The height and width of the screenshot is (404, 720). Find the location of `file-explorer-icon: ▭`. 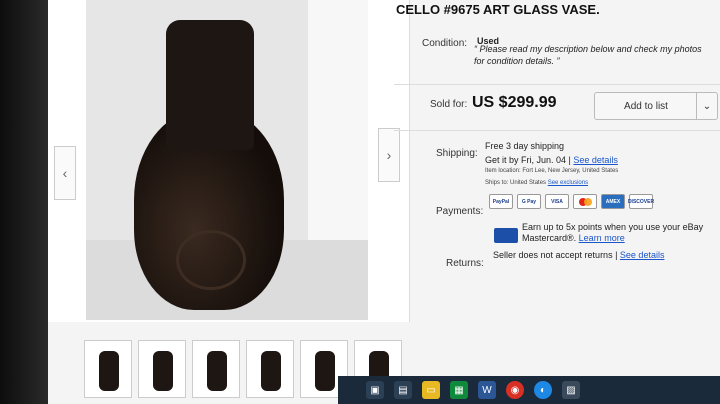

file-explorer-icon: ▭ is located at coordinates (431, 390).